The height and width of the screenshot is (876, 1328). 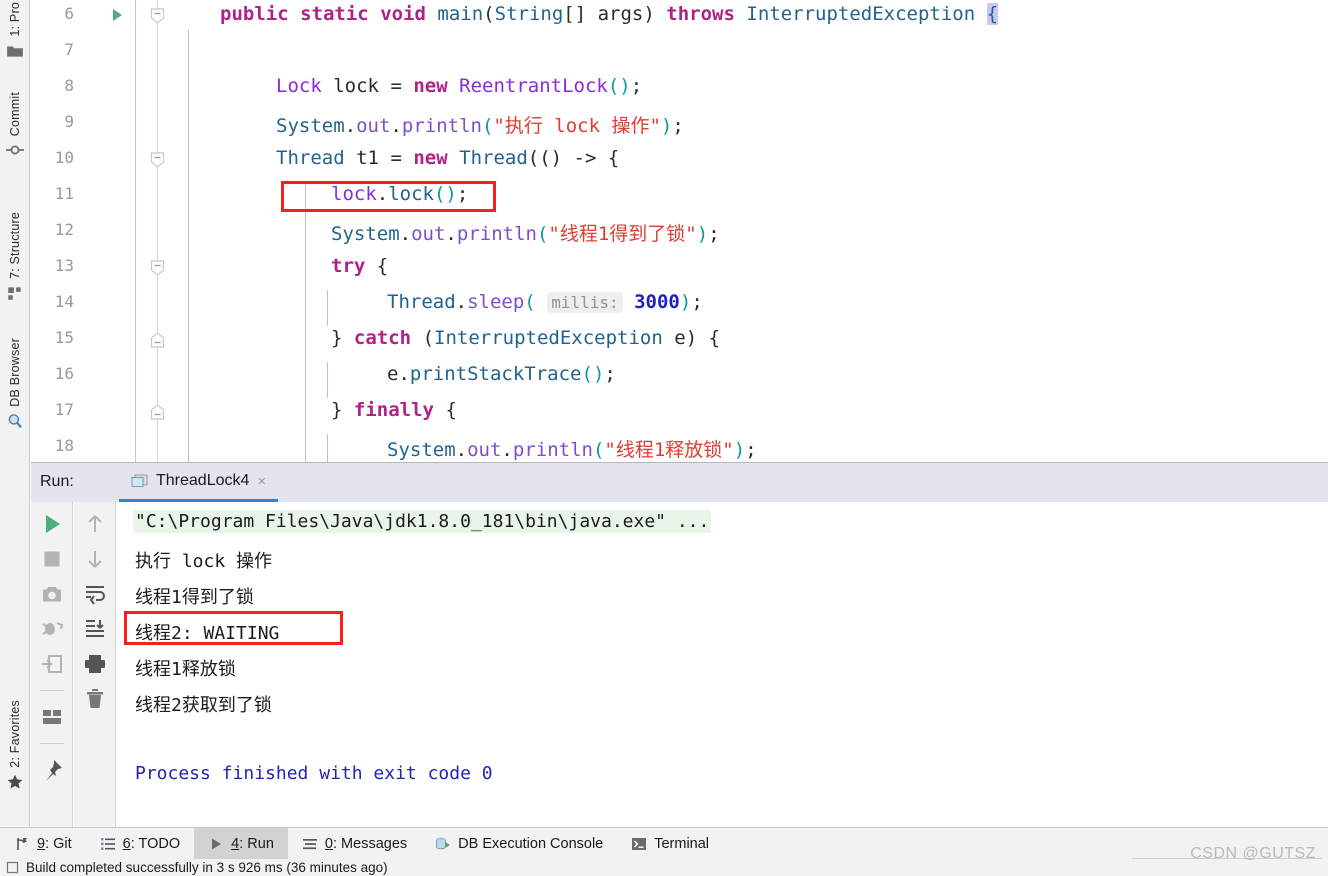 What do you see at coordinates (575, 14) in the screenshot?
I see `tok-brackets: []` at bounding box center [575, 14].